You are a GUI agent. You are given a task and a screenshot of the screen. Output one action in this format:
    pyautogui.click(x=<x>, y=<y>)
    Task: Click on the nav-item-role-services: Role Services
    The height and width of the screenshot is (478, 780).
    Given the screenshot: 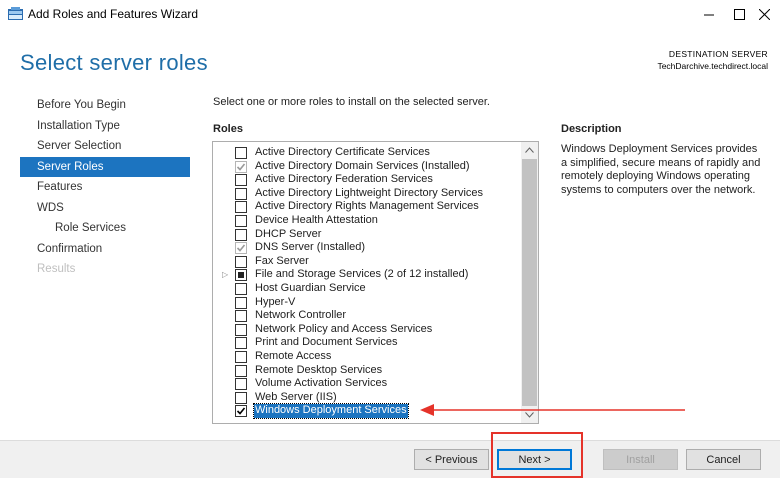 What is the action you would take?
    pyautogui.click(x=105, y=228)
    